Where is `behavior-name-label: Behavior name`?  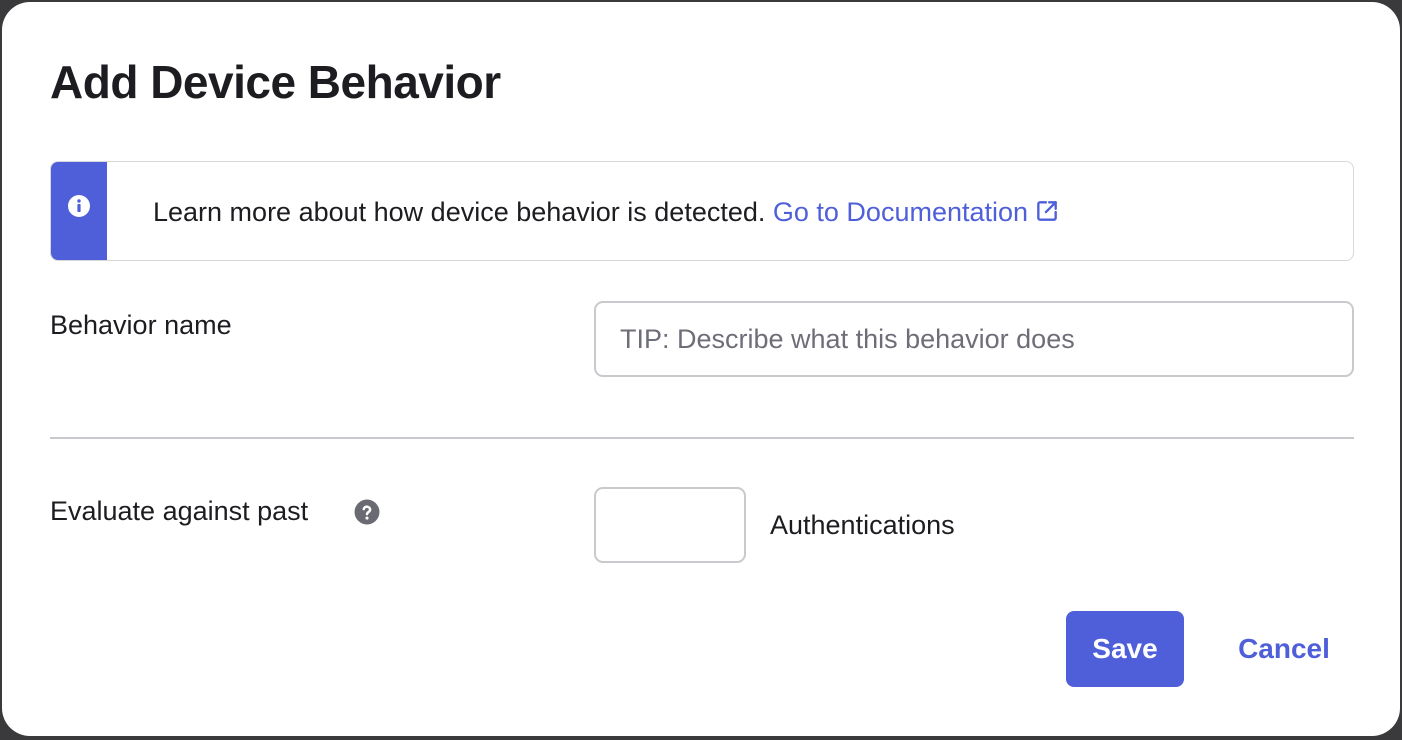
behavior-name-label: Behavior name is located at coordinates (141, 325).